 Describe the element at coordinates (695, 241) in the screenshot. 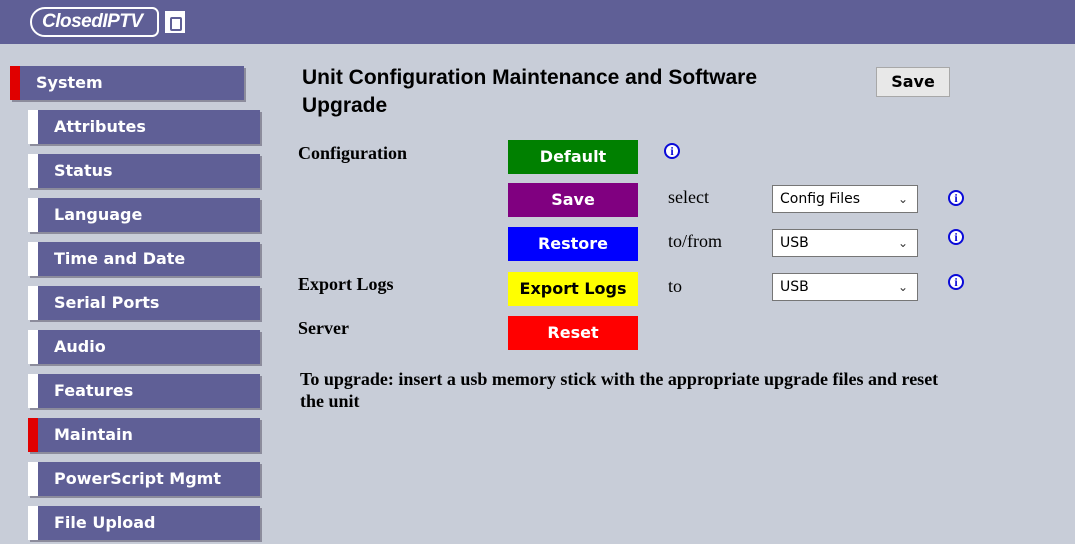

I see `to-from-label: to/from` at that location.